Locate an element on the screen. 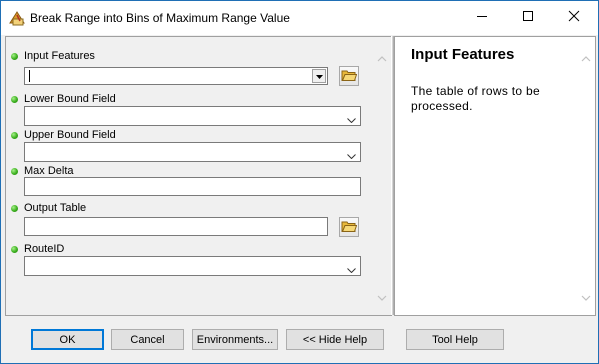  output-table-browse-button is located at coordinates (349, 227).